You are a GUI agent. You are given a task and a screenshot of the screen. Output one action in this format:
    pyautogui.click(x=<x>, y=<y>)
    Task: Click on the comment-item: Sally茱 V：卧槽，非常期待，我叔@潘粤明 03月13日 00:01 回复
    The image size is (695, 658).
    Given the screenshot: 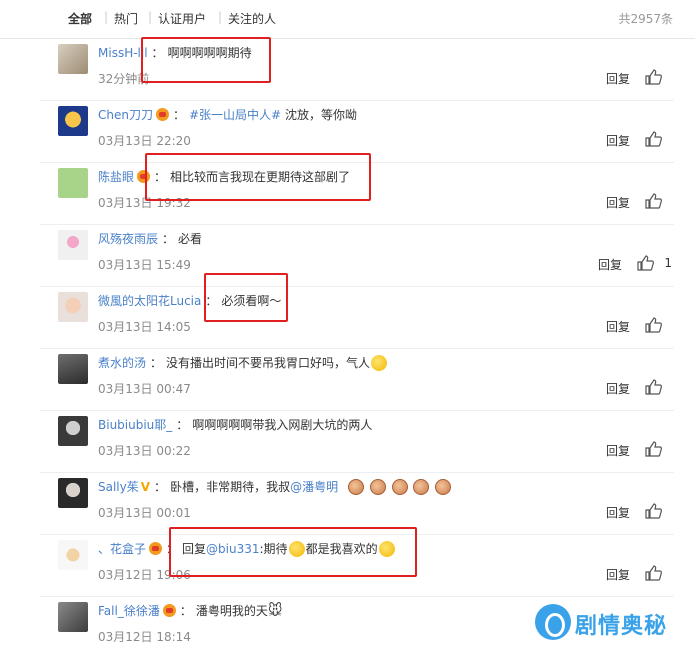 What is the action you would take?
    pyautogui.click(x=357, y=503)
    